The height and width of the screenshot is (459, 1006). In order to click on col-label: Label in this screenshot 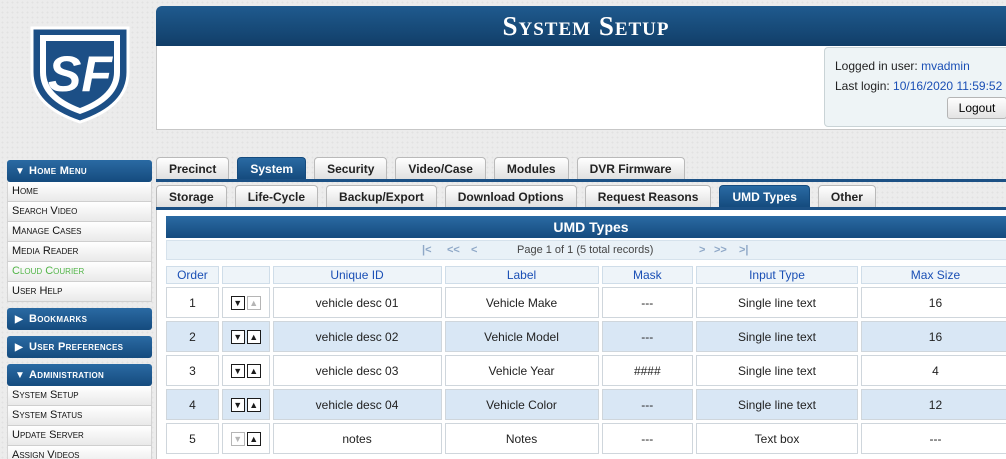, I will do `click(521, 275)`.